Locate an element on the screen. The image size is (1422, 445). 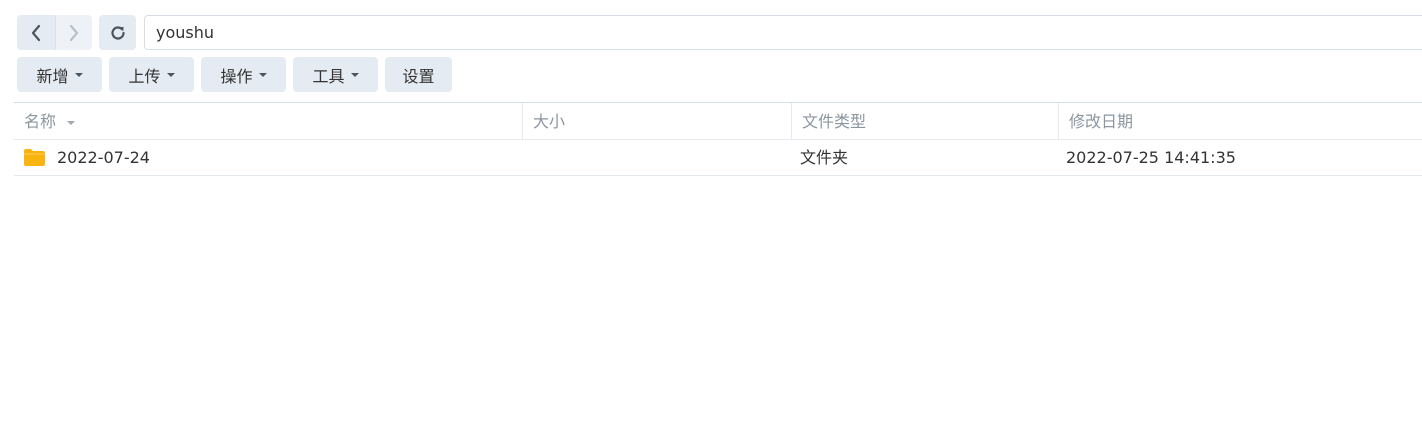
column-header-type-label: 文件类型 is located at coordinates (834, 121).